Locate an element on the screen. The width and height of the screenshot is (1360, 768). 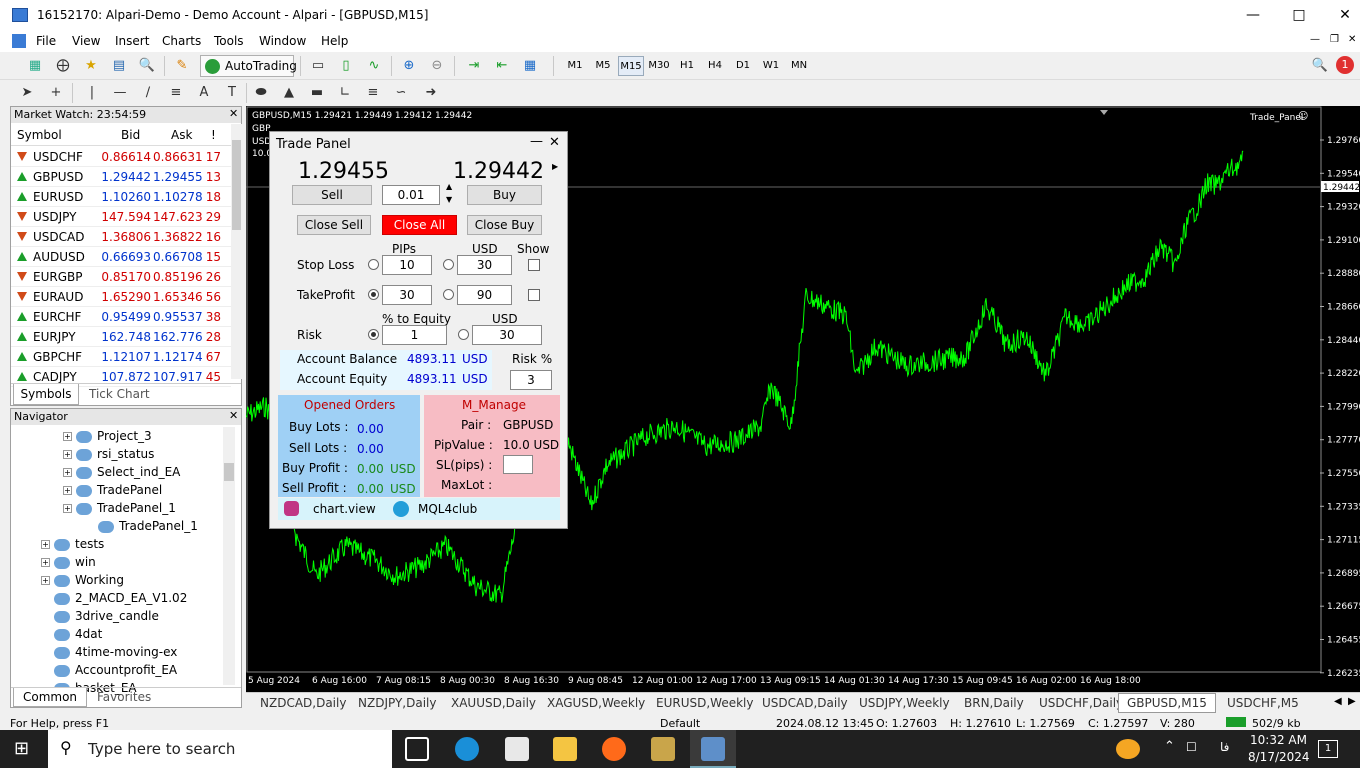
network-icon: ☐ is located at coordinates (1191, 747).